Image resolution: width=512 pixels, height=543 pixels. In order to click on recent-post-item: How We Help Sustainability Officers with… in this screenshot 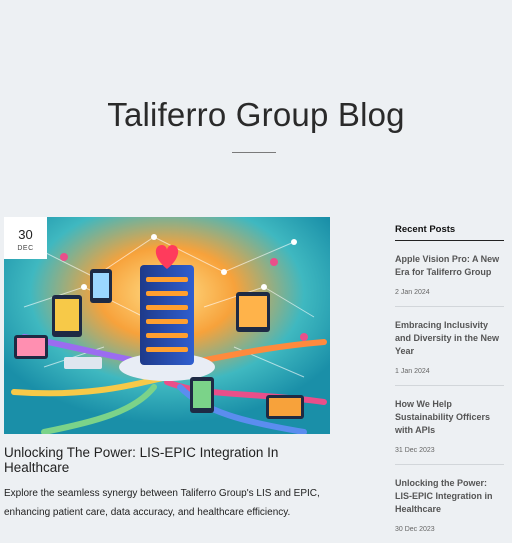, I will do `click(449, 425)`.